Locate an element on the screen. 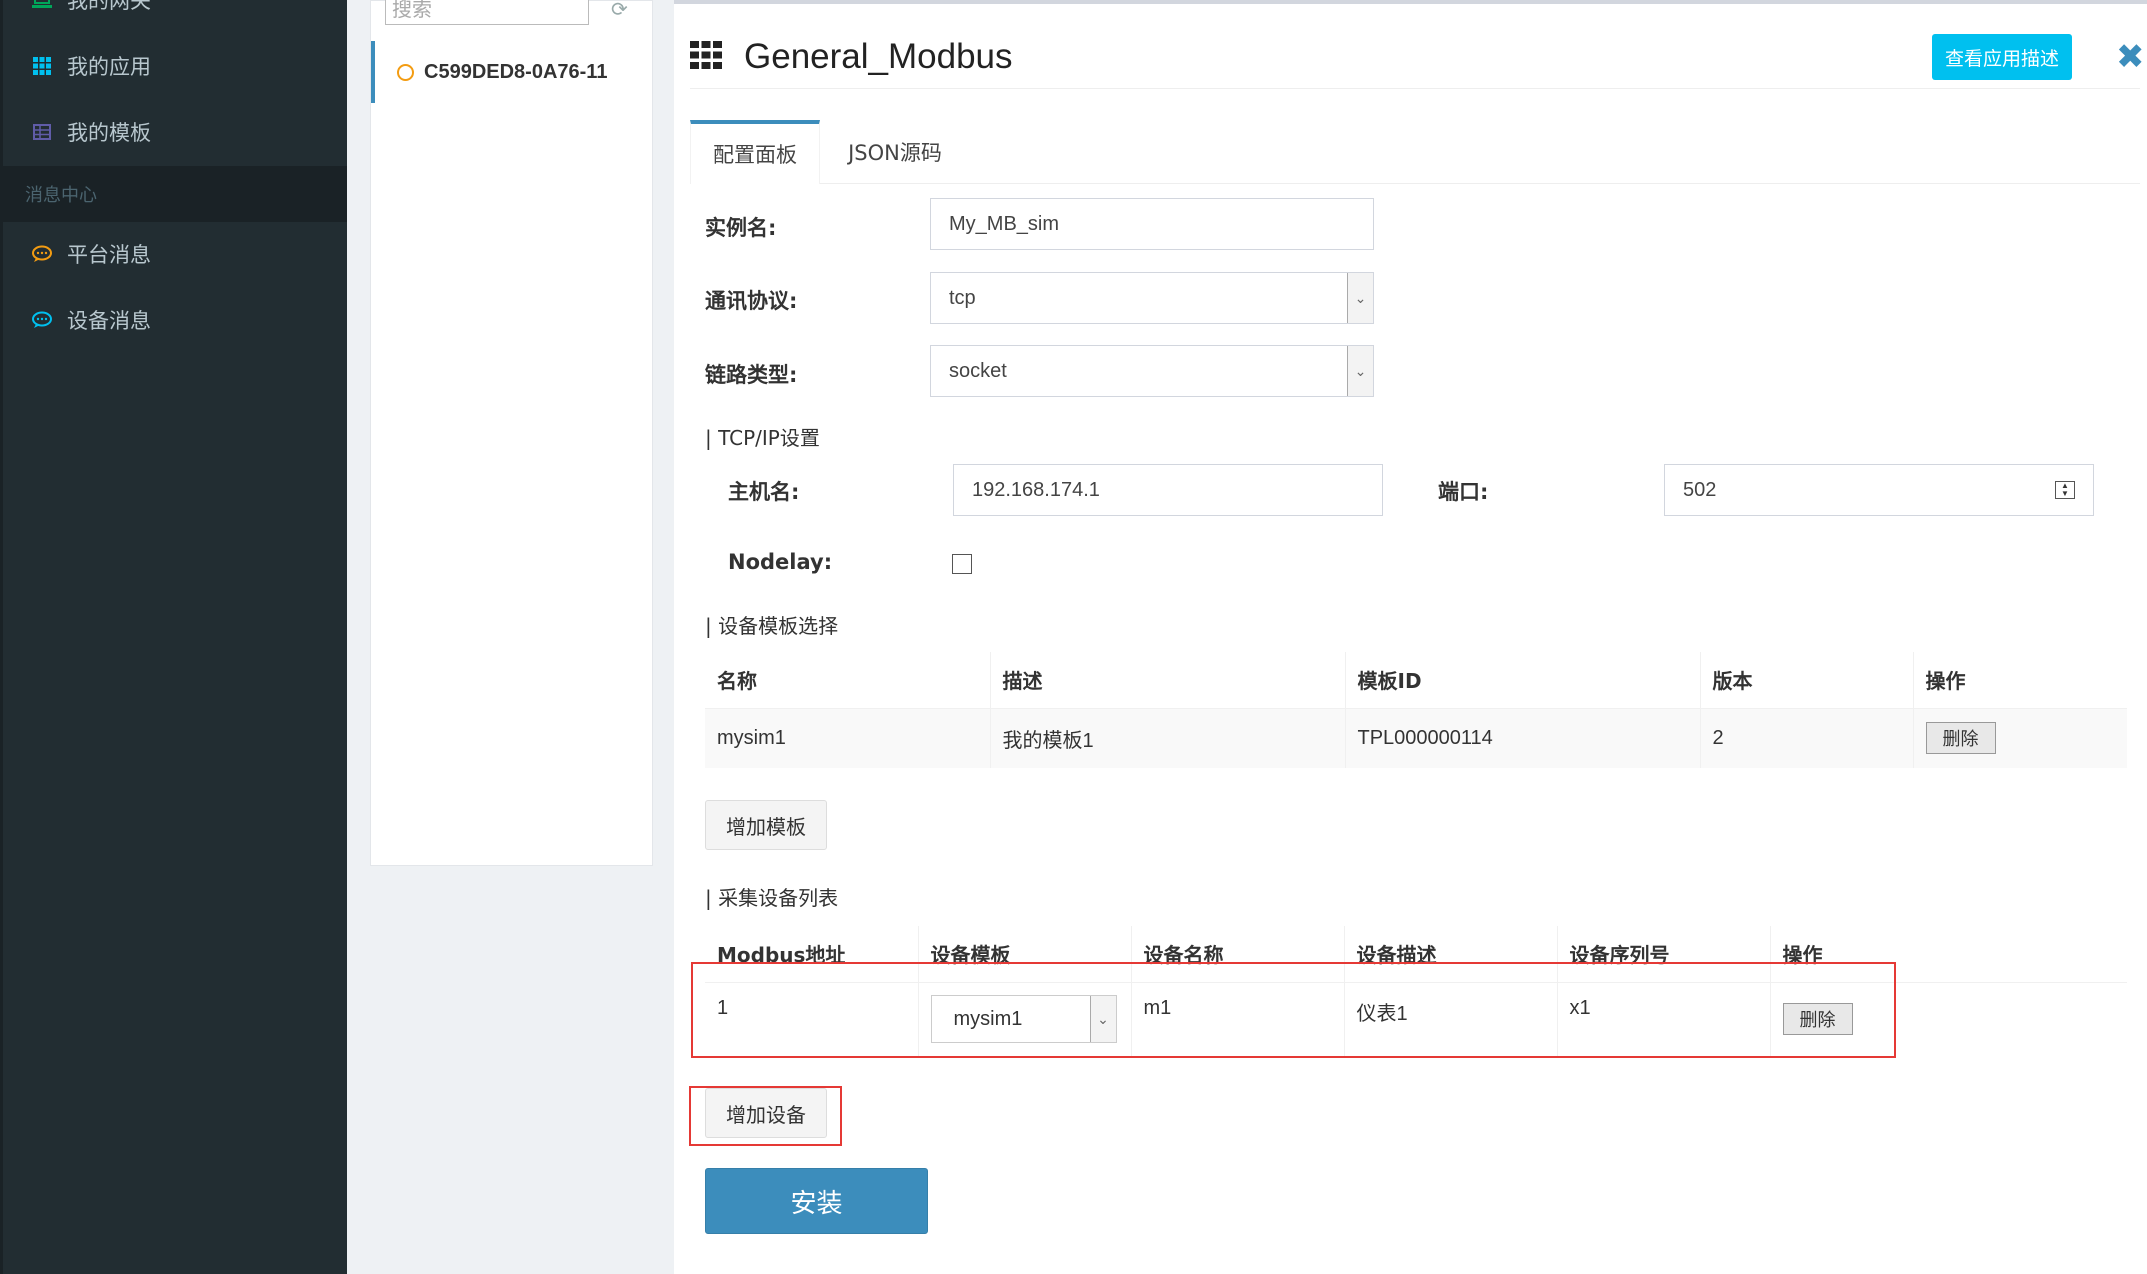  sidebar-item-label: 我的应用 is located at coordinates (109, 67).